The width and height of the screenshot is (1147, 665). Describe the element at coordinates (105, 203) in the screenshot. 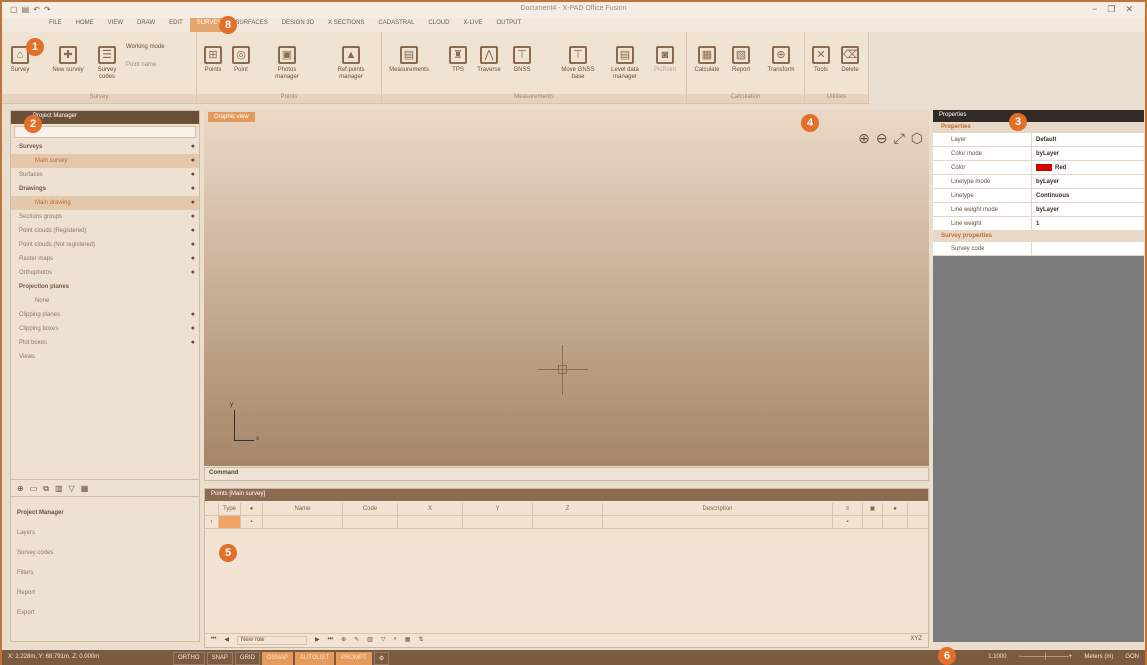

I see `tree-item-main-drawing: Main drawing ●` at that location.